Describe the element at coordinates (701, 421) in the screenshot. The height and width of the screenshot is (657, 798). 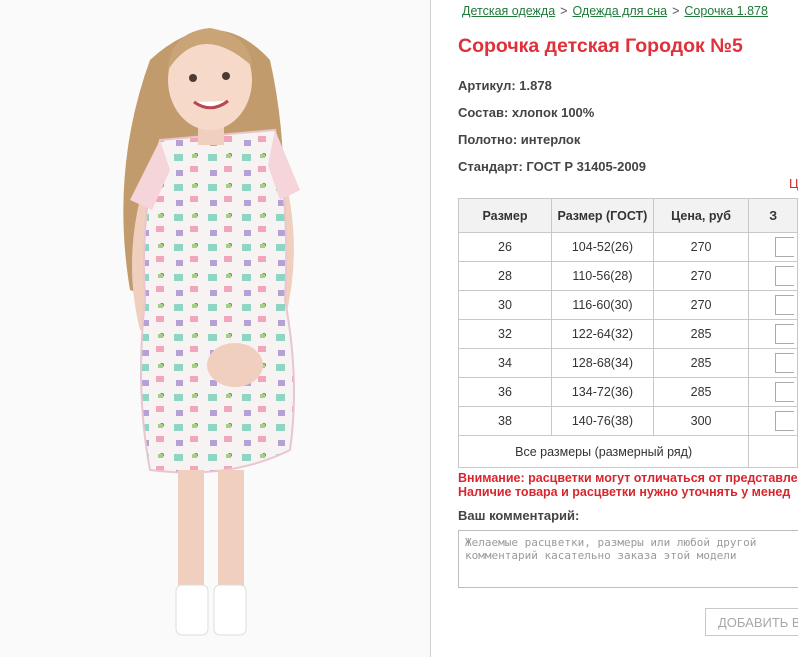
I see `price-cell: 300` at that location.